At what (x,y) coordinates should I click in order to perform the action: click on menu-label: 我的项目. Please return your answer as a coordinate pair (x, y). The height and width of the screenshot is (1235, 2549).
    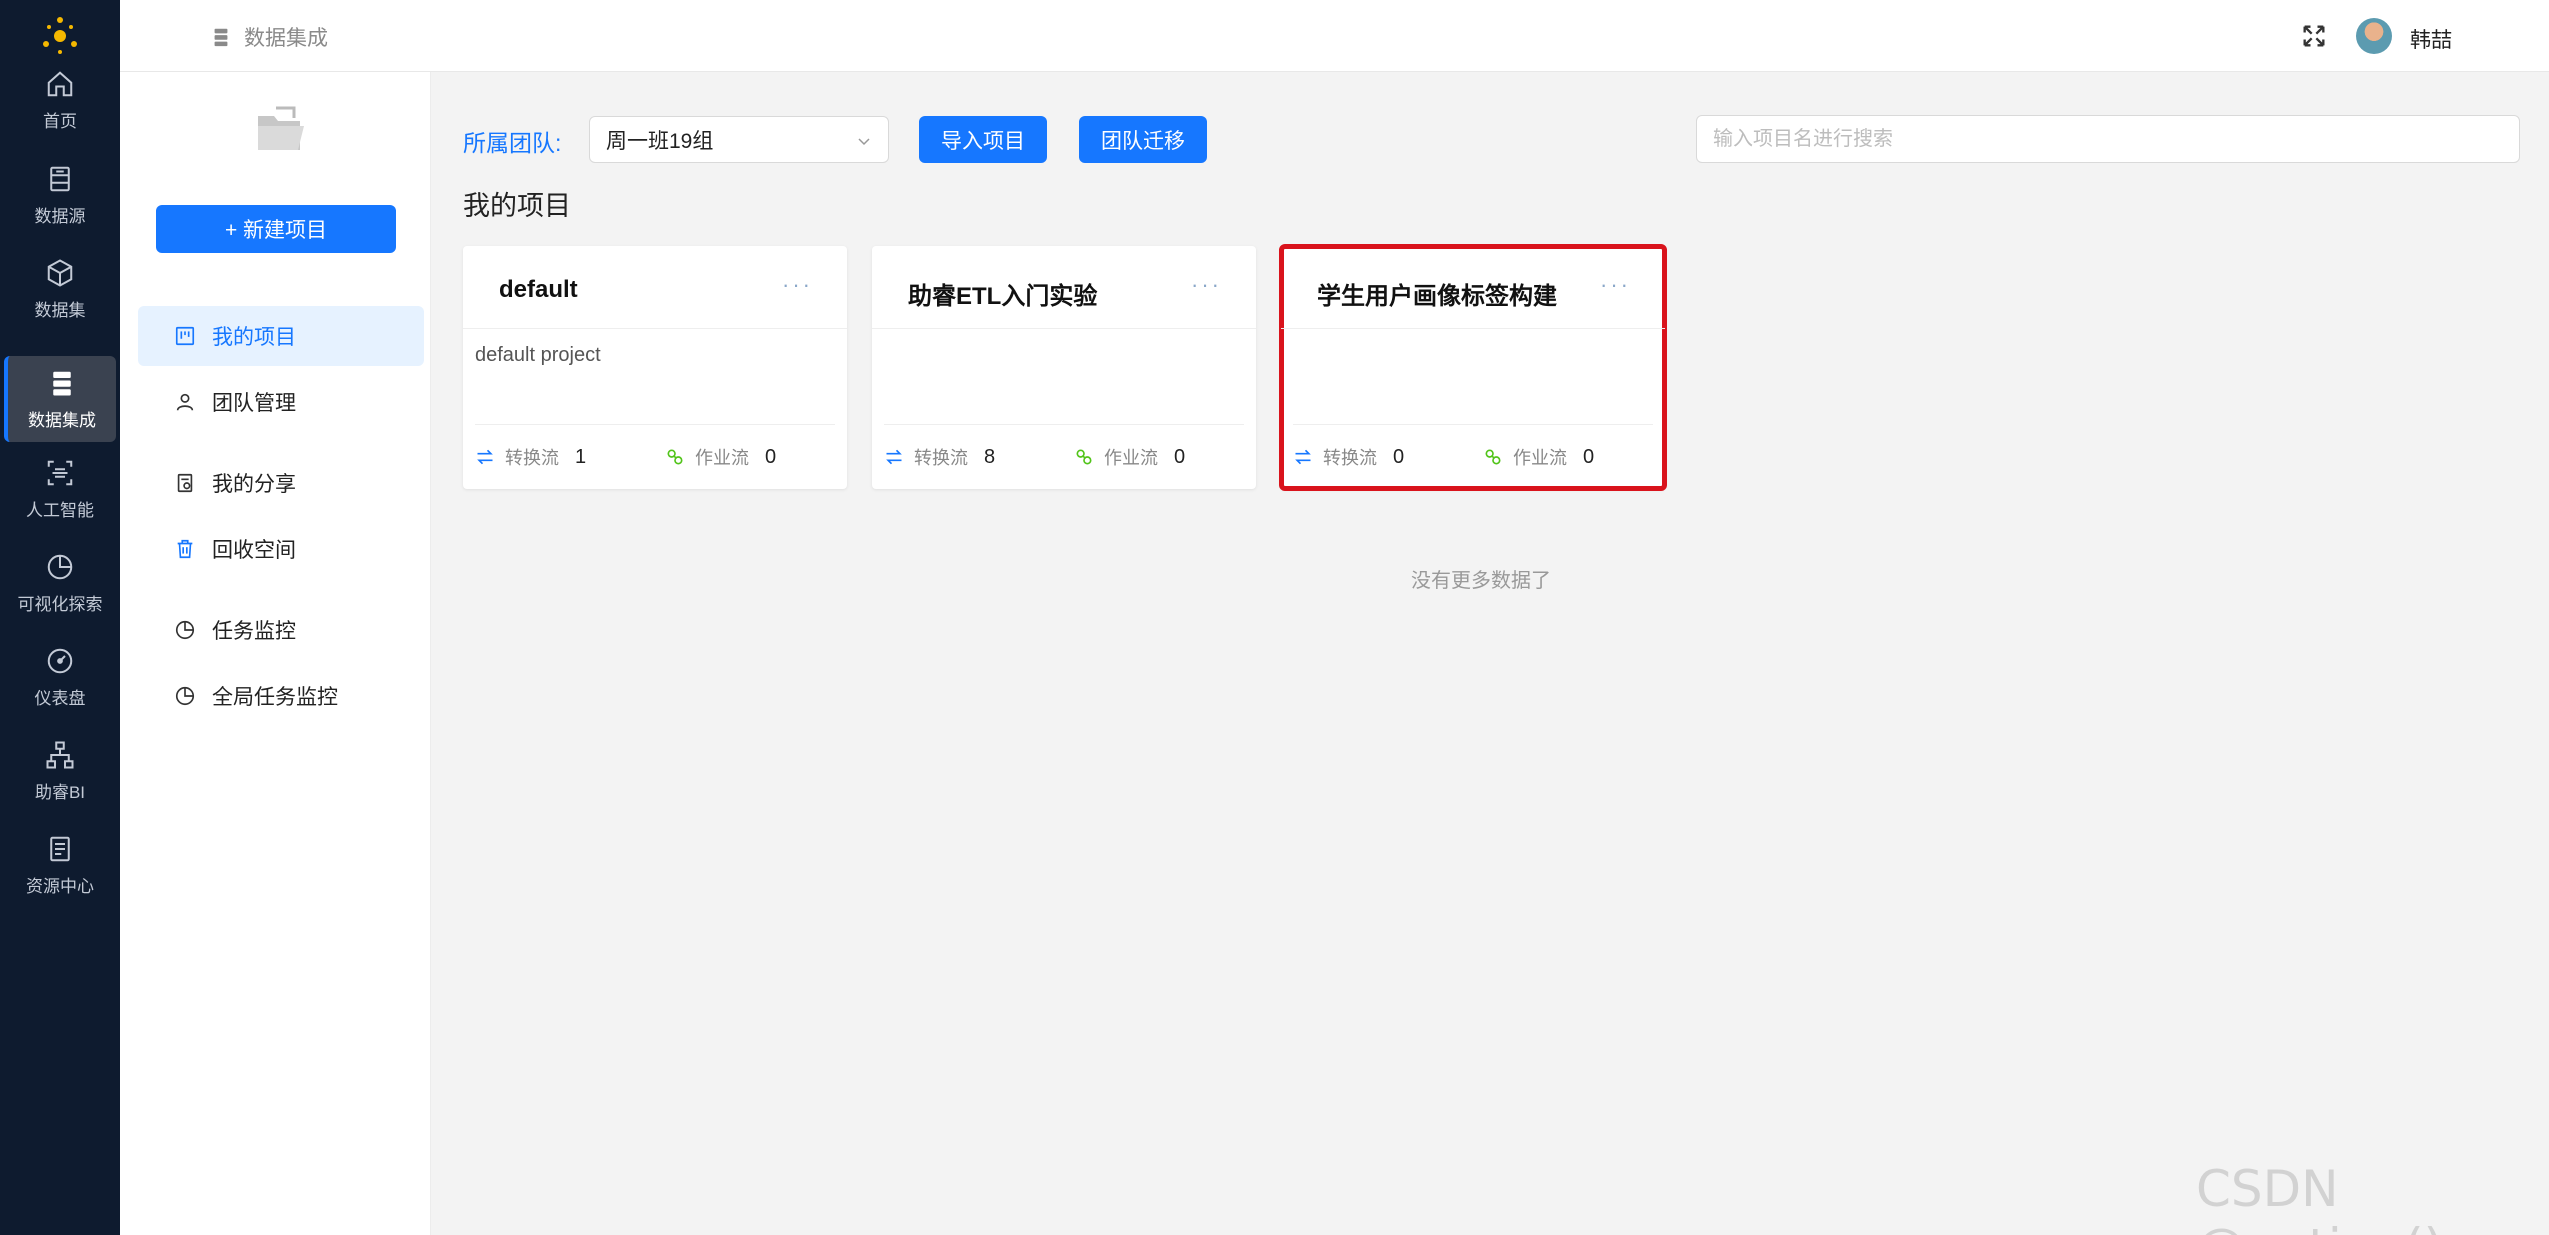
    Looking at the image, I should click on (254, 337).